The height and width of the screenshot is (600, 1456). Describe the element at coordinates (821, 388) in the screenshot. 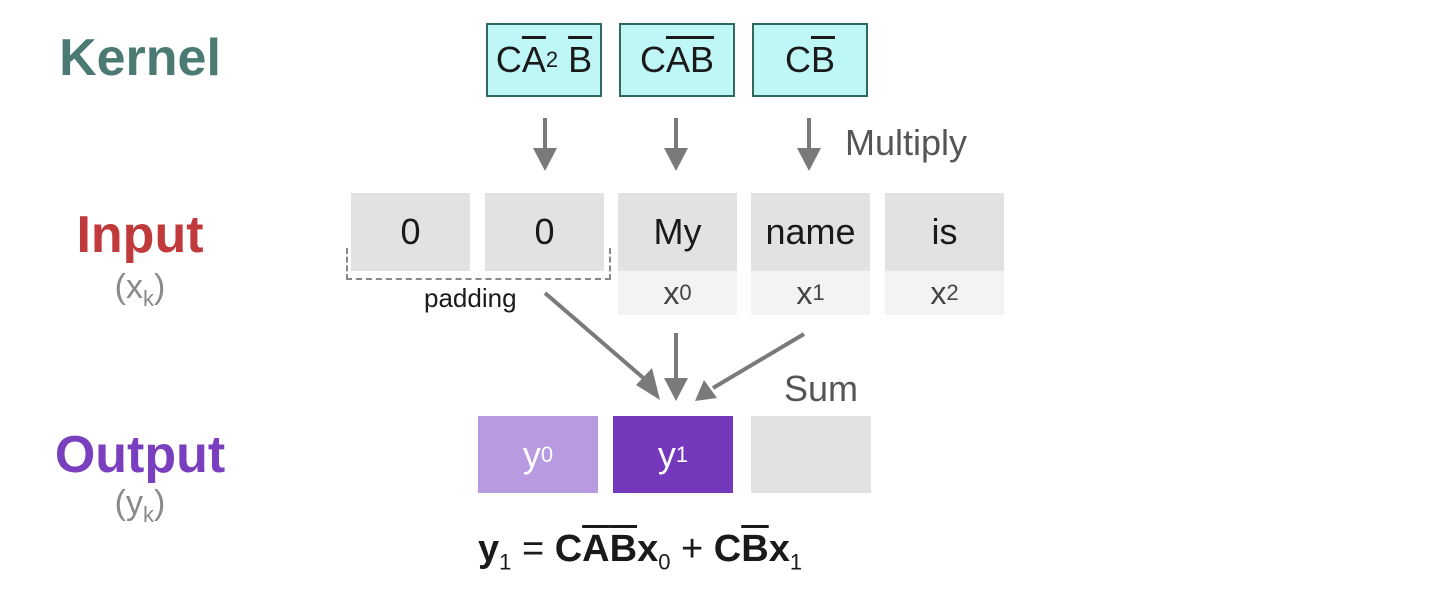

I see `sum-label: Sum` at that location.